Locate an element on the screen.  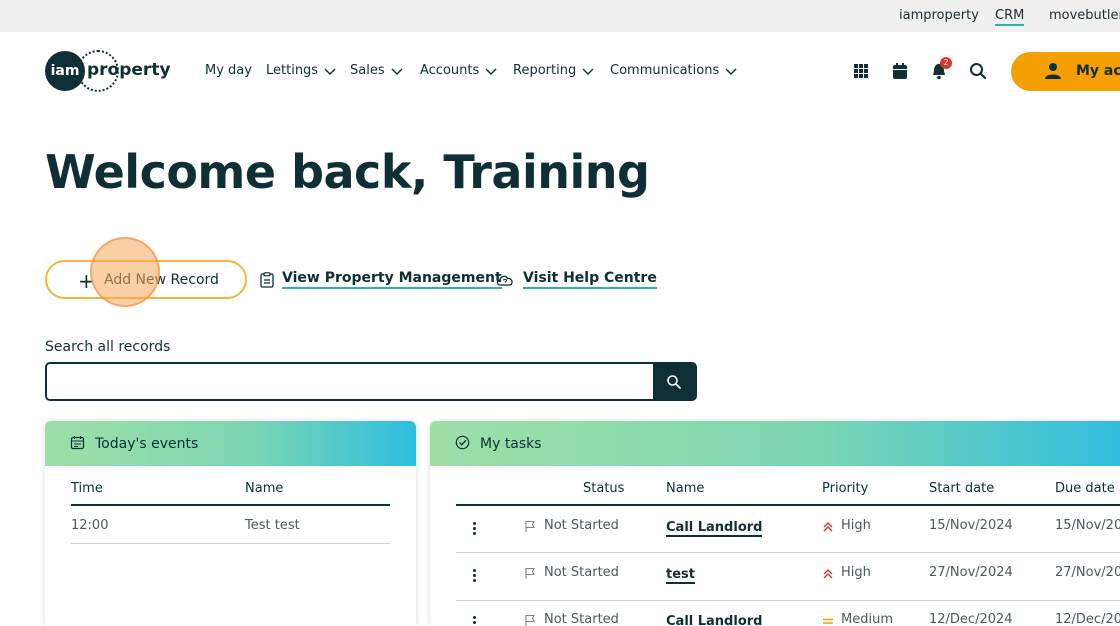
task-due-date: 12/Dec/2024 is located at coordinates (1087, 619).